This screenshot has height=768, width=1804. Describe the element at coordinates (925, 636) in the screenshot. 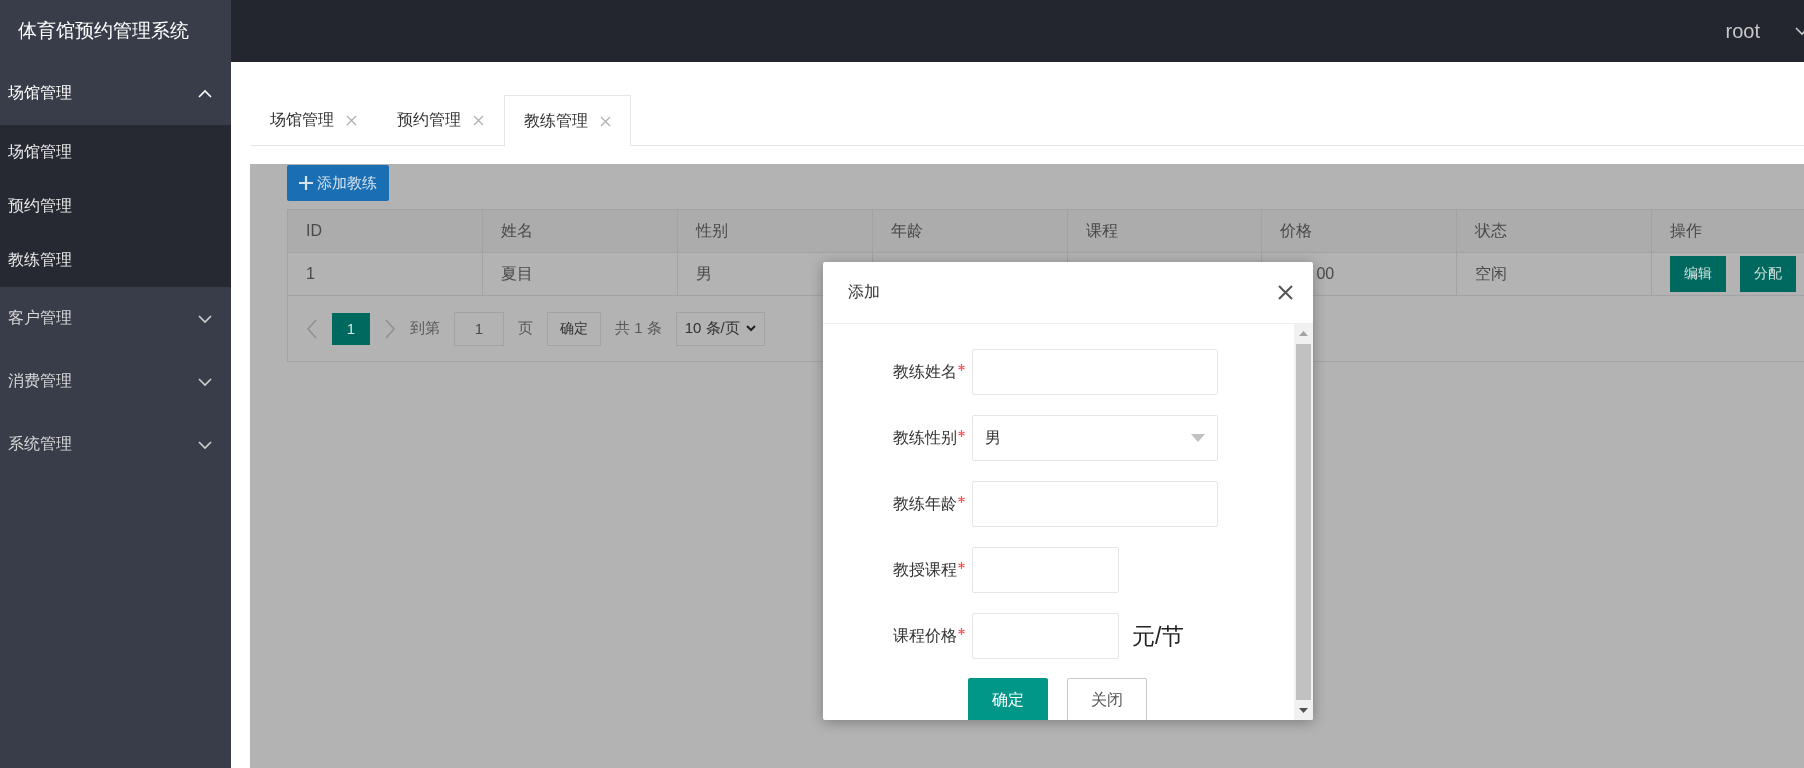

I see `field-label: 课程价格` at that location.